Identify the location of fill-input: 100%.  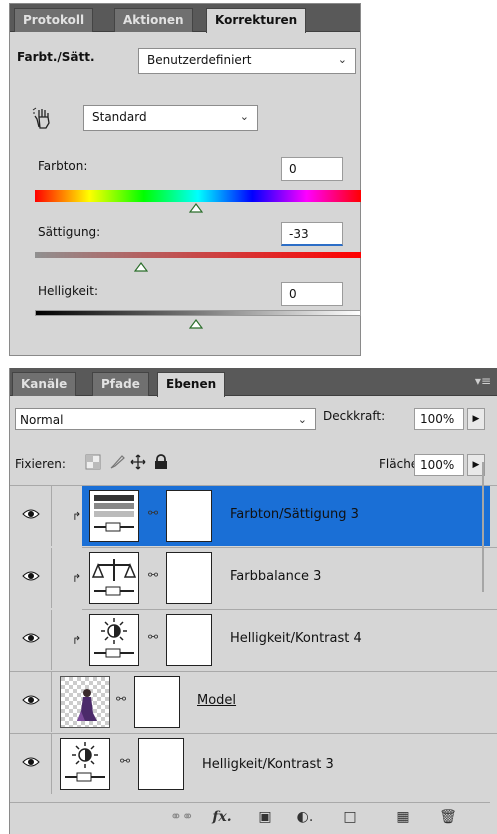
(439, 465).